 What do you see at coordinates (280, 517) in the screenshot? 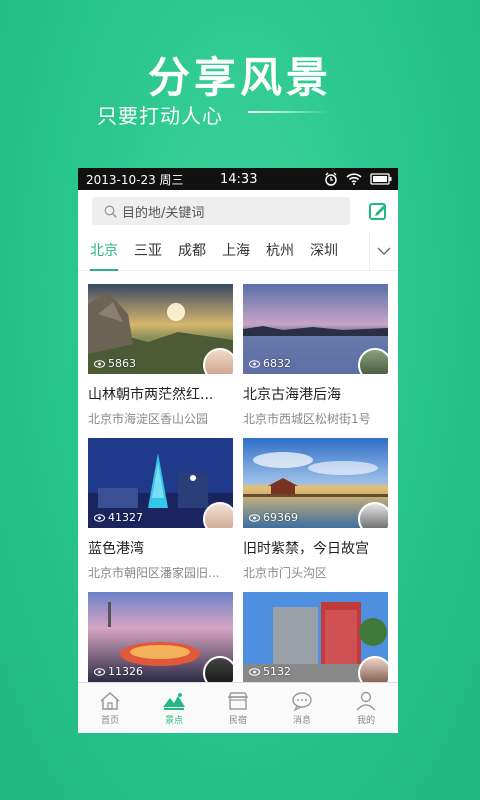
I see `view-count-value: 69369` at bounding box center [280, 517].